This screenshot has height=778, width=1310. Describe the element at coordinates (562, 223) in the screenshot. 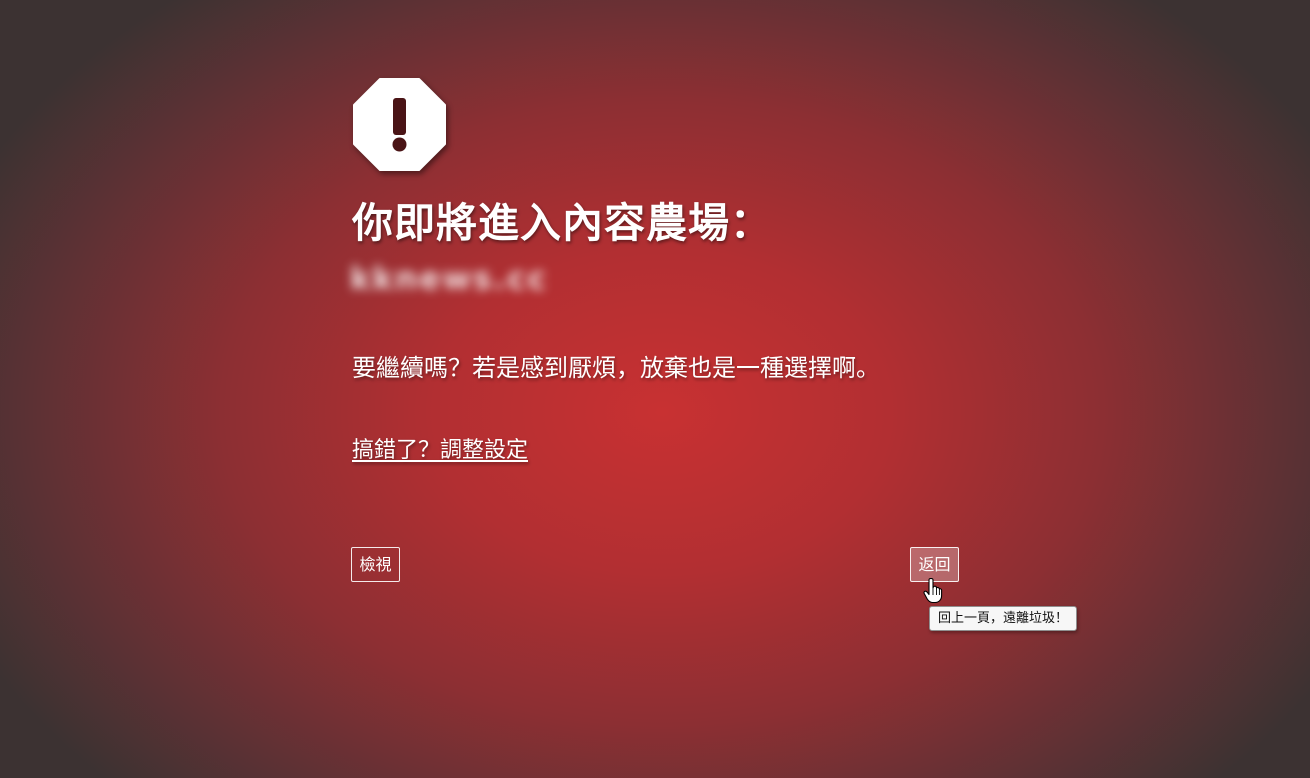

I see `page-title: 你即將進入內容農場：` at that location.